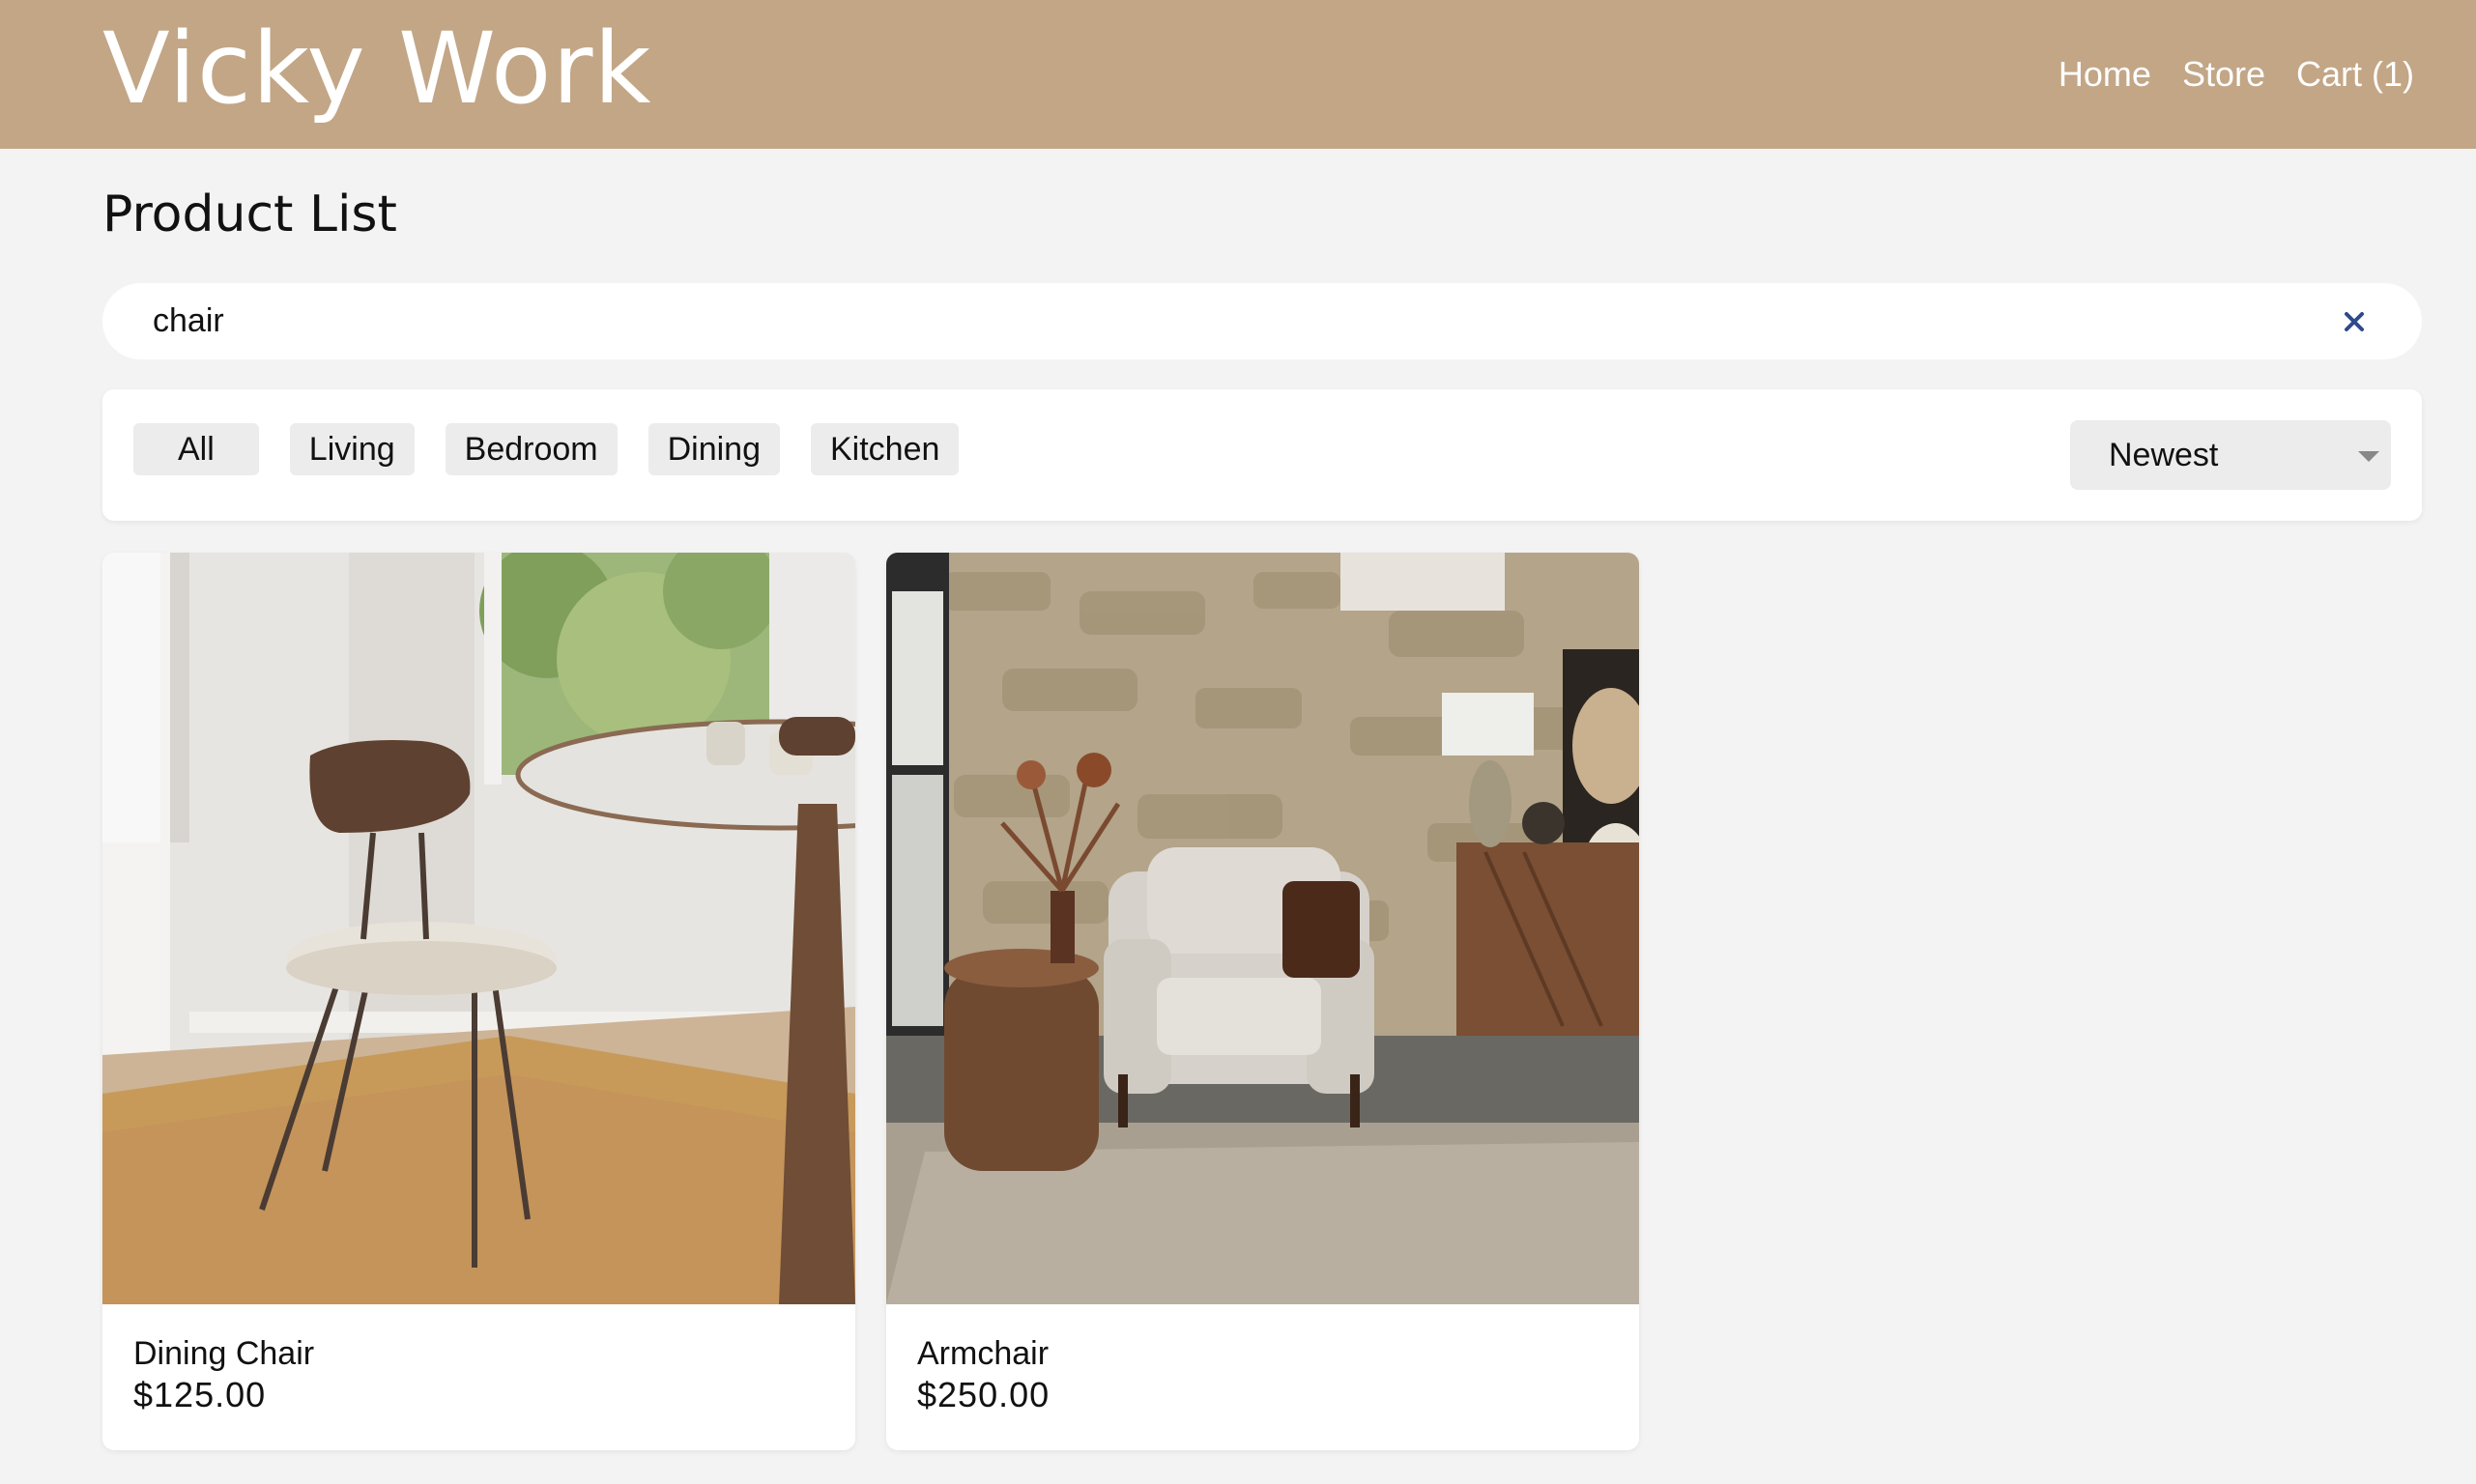 The image size is (2476, 1484). Describe the element at coordinates (1262, 1360) in the screenshot. I see `product-card-body: Armchair $250.00` at that location.